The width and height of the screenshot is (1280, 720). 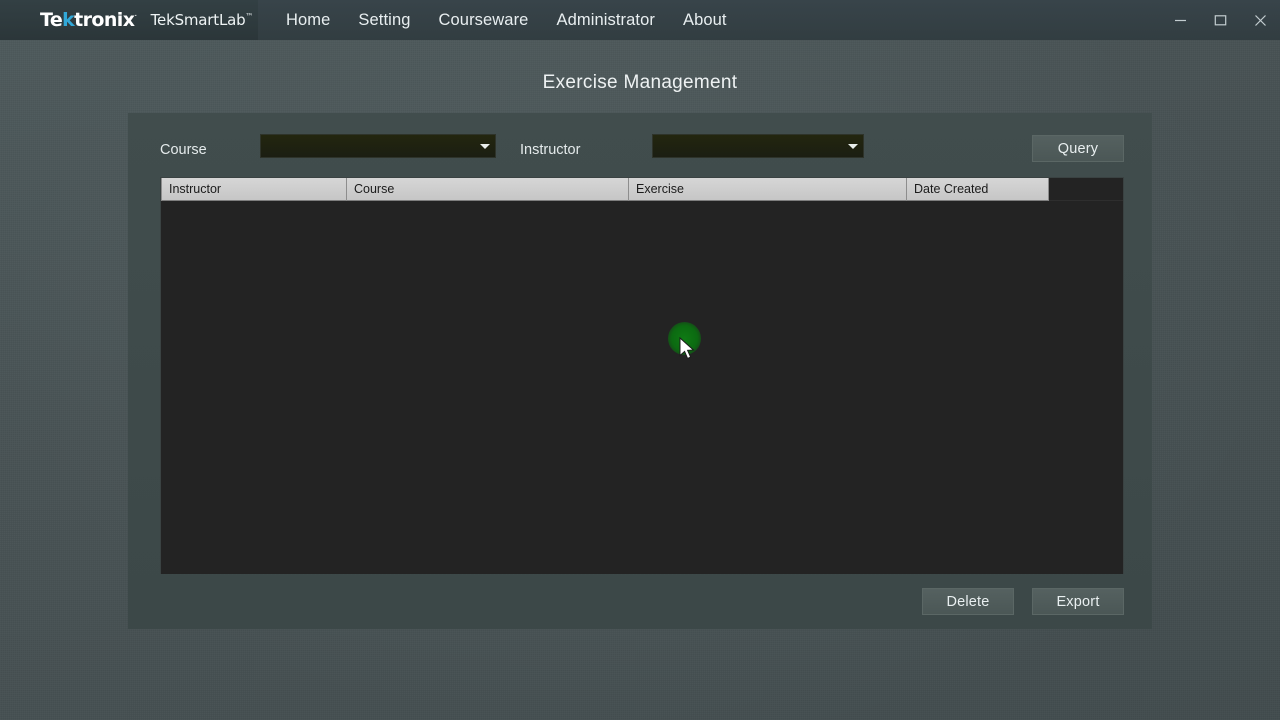 What do you see at coordinates (1078, 601) in the screenshot?
I see `export-button: Export` at bounding box center [1078, 601].